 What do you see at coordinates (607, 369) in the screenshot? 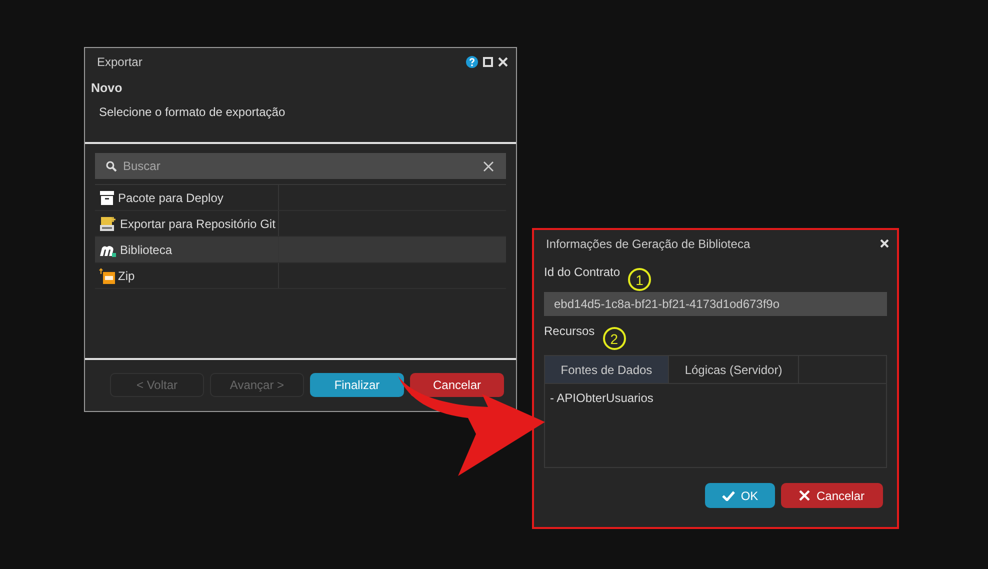
I see `tab: Fontes de Dados` at bounding box center [607, 369].